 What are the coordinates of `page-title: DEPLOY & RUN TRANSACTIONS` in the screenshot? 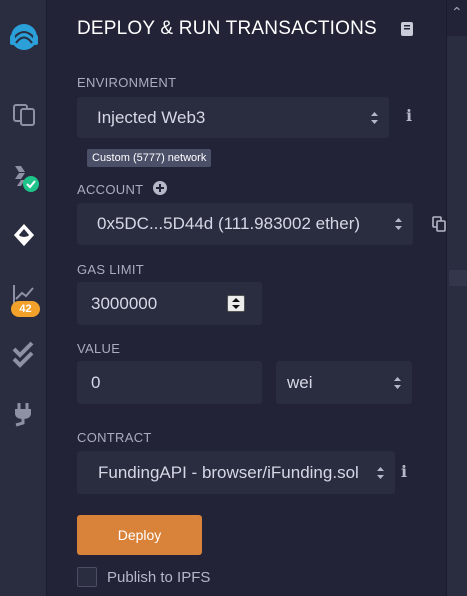 It's located at (227, 28).